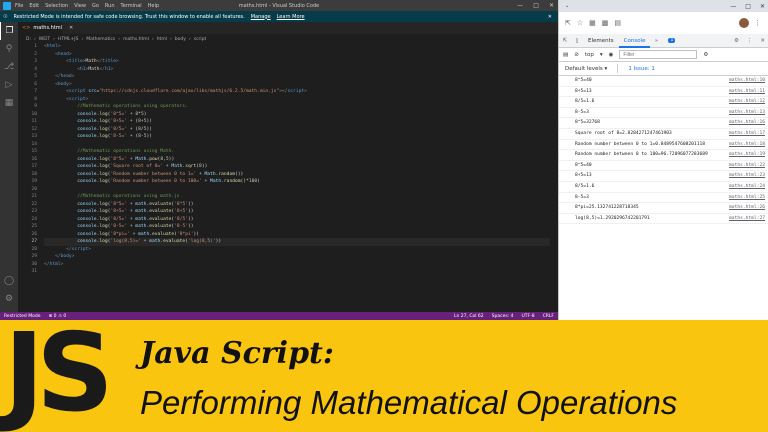 Image resolution: width=768 pixels, height=432 pixels. I want to click on console-source-link: maths.html:27, so click(747, 219).